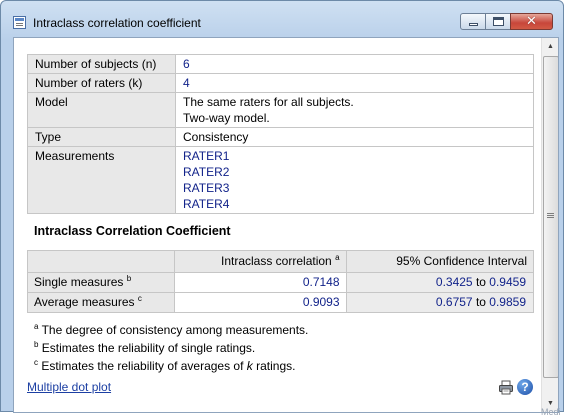 The height and width of the screenshot is (419, 572). I want to click on raters-value: 4, so click(354, 83).